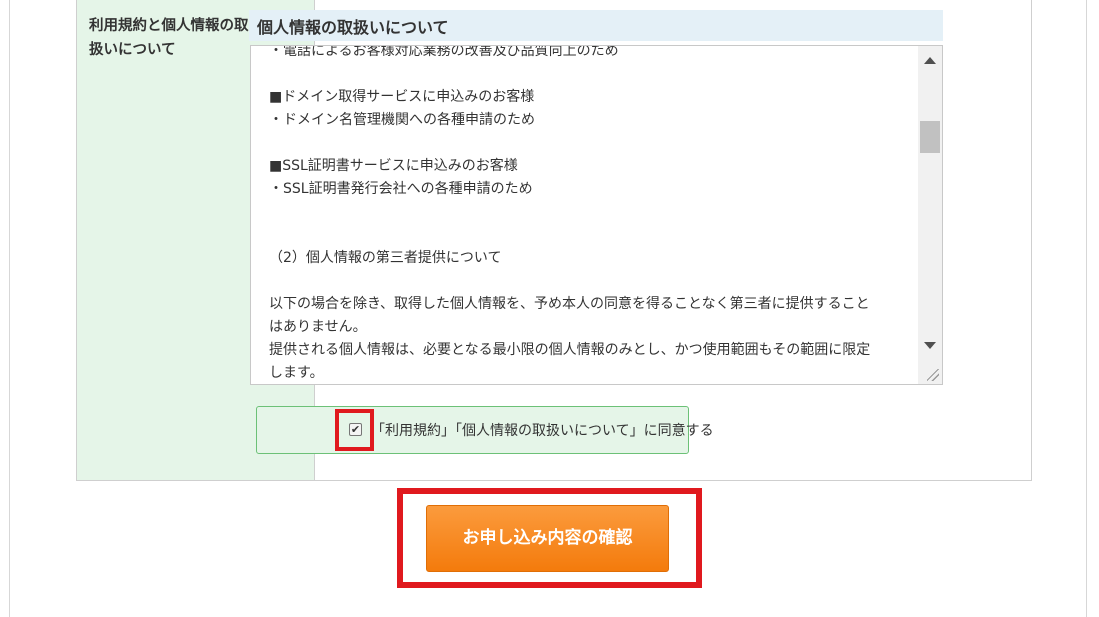 The image size is (1099, 617). Describe the element at coordinates (444, 52) in the screenshot. I see `terms-line: ・電話によるお客様対応業務の改善及び品質向上のため` at that location.